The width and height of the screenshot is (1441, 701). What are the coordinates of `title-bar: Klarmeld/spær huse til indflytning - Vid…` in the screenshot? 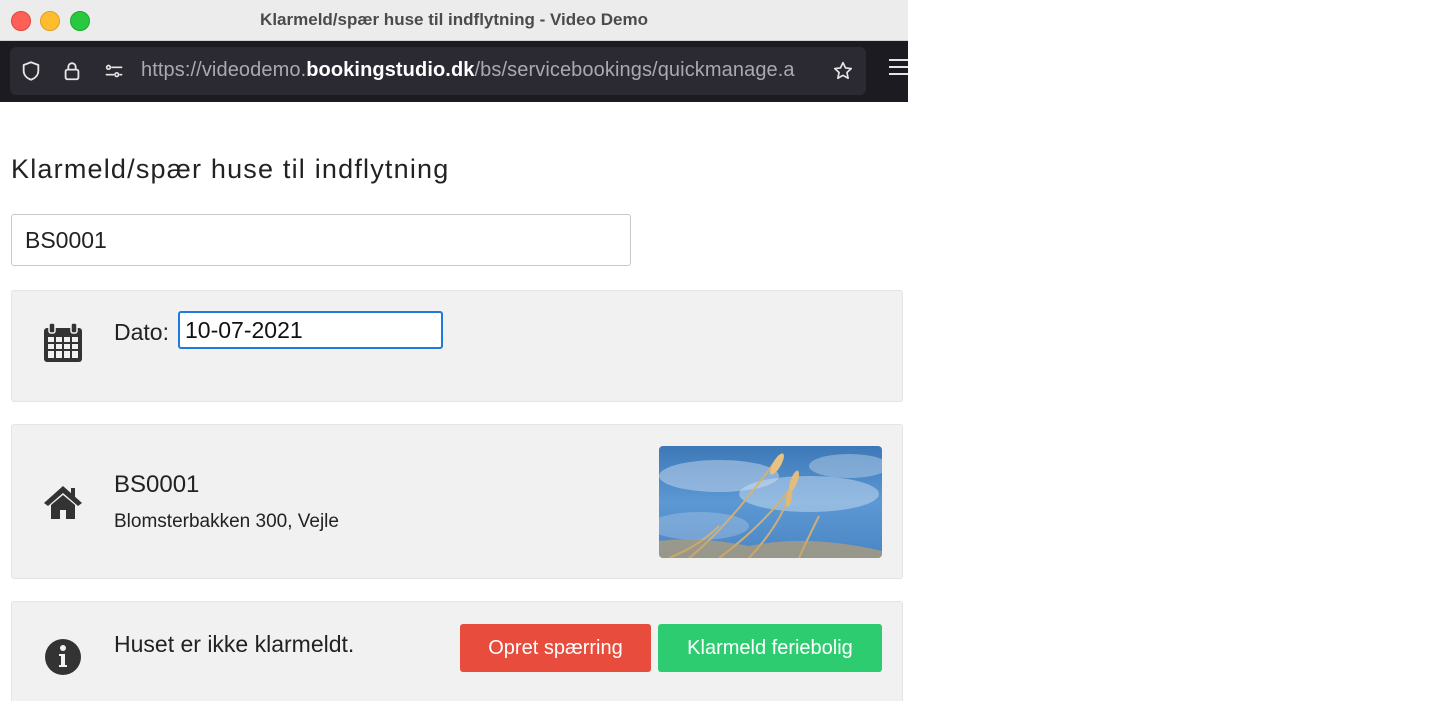 It's located at (454, 20).